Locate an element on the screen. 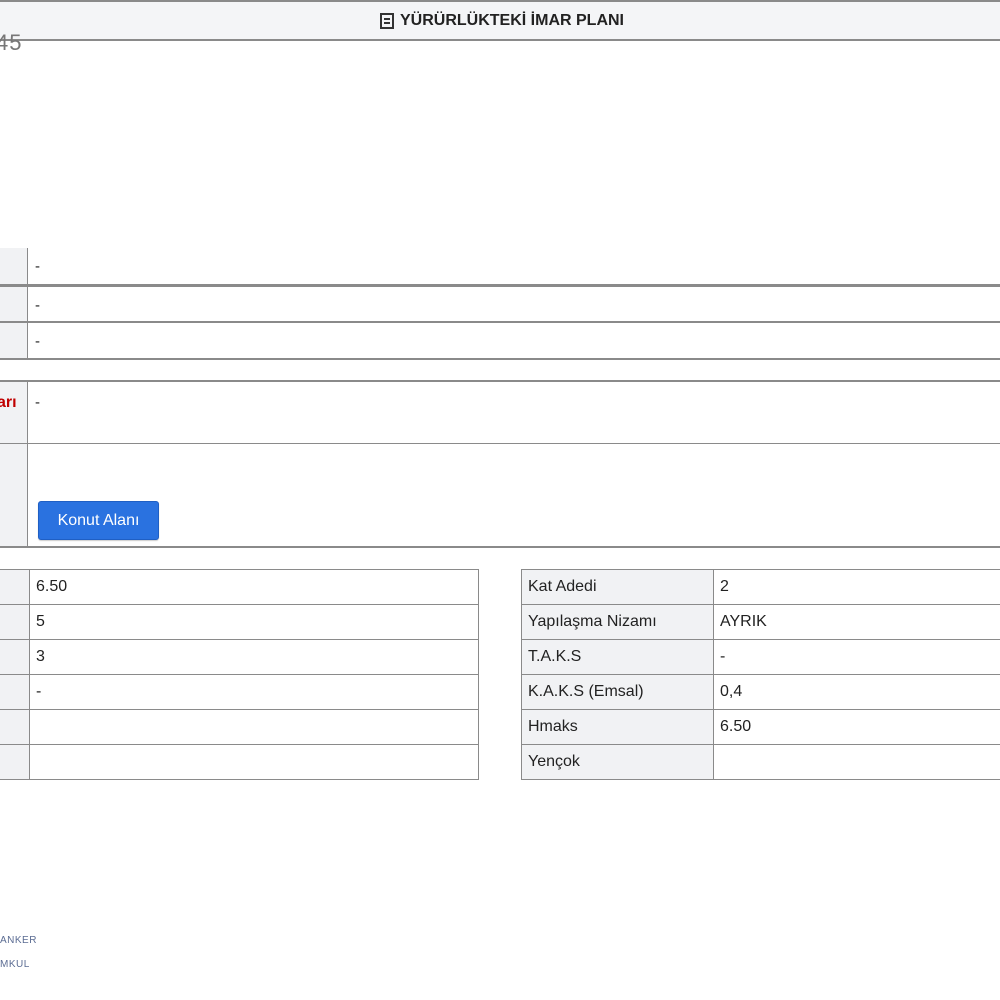 The width and height of the screenshot is (1000, 1000). section-header: YÜRÜRLÜKTEKİ İMAR PLANI is located at coordinates (500, 20).